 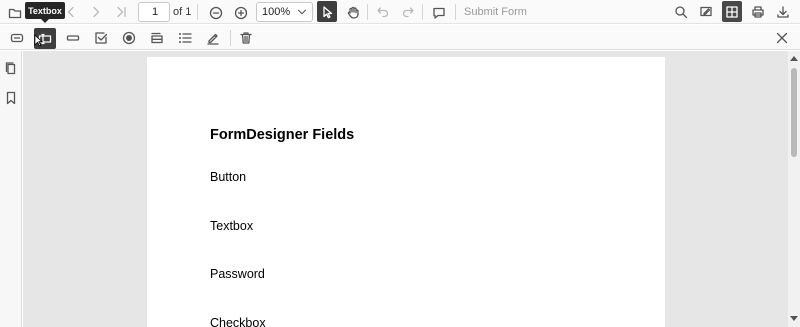 I want to click on form-designer-toolbar, so click(x=400, y=37).